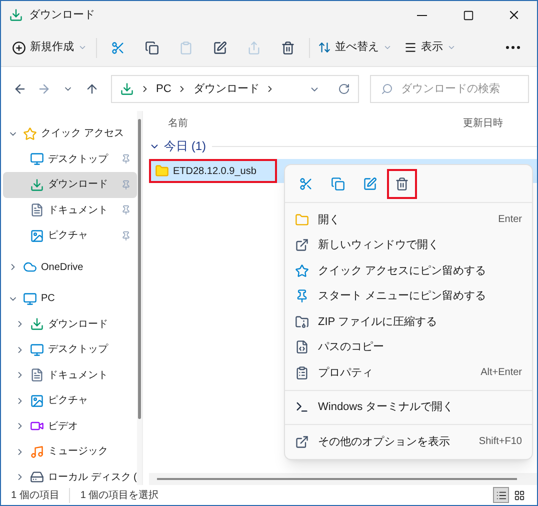 This screenshot has width=538, height=506. What do you see at coordinates (501, 495) in the screenshot?
I see `details-view-button` at bounding box center [501, 495].